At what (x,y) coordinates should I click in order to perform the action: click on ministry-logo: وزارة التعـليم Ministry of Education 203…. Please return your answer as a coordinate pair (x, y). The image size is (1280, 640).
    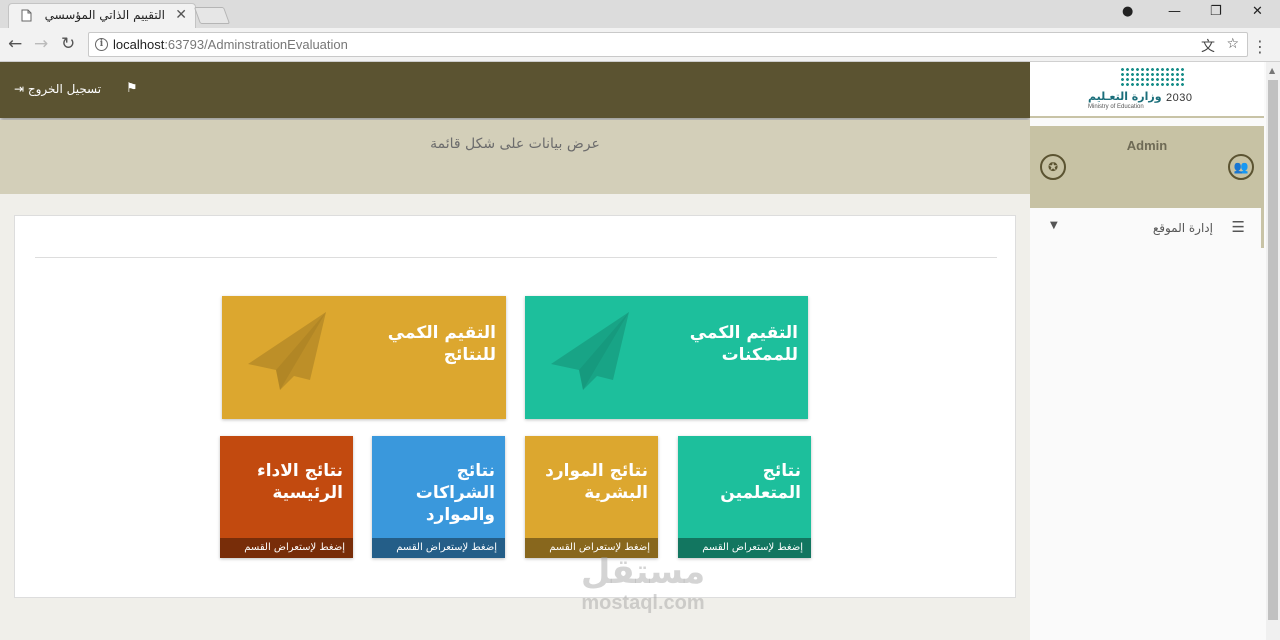
    Looking at the image, I should click on (1147, 90).